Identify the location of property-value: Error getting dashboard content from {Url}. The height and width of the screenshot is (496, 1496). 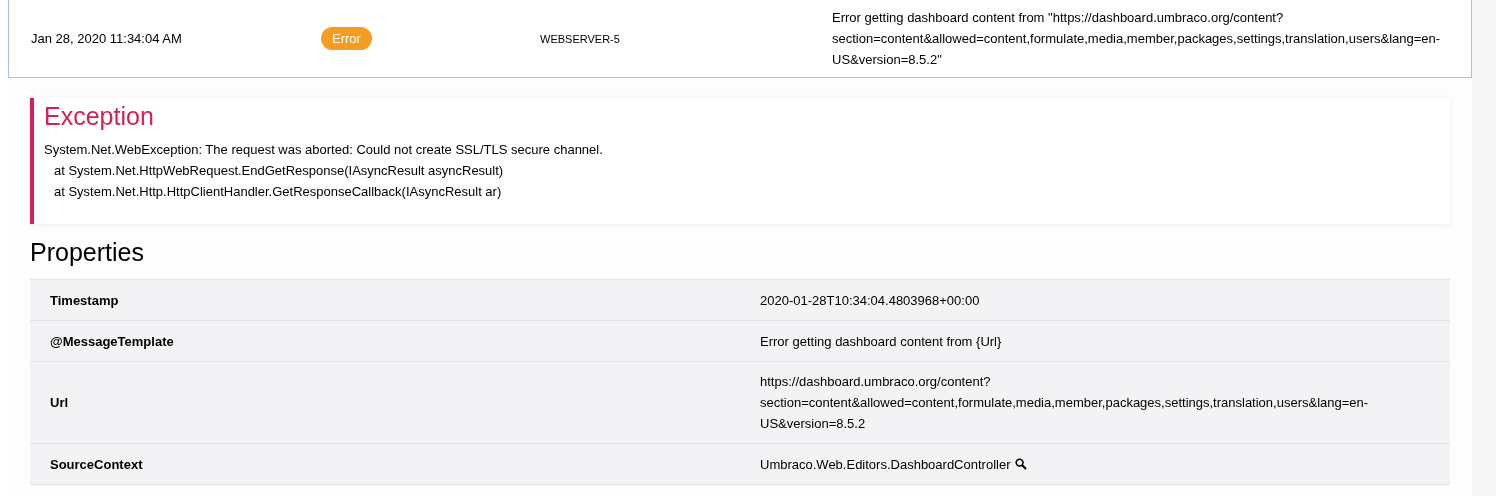
(881, 341).